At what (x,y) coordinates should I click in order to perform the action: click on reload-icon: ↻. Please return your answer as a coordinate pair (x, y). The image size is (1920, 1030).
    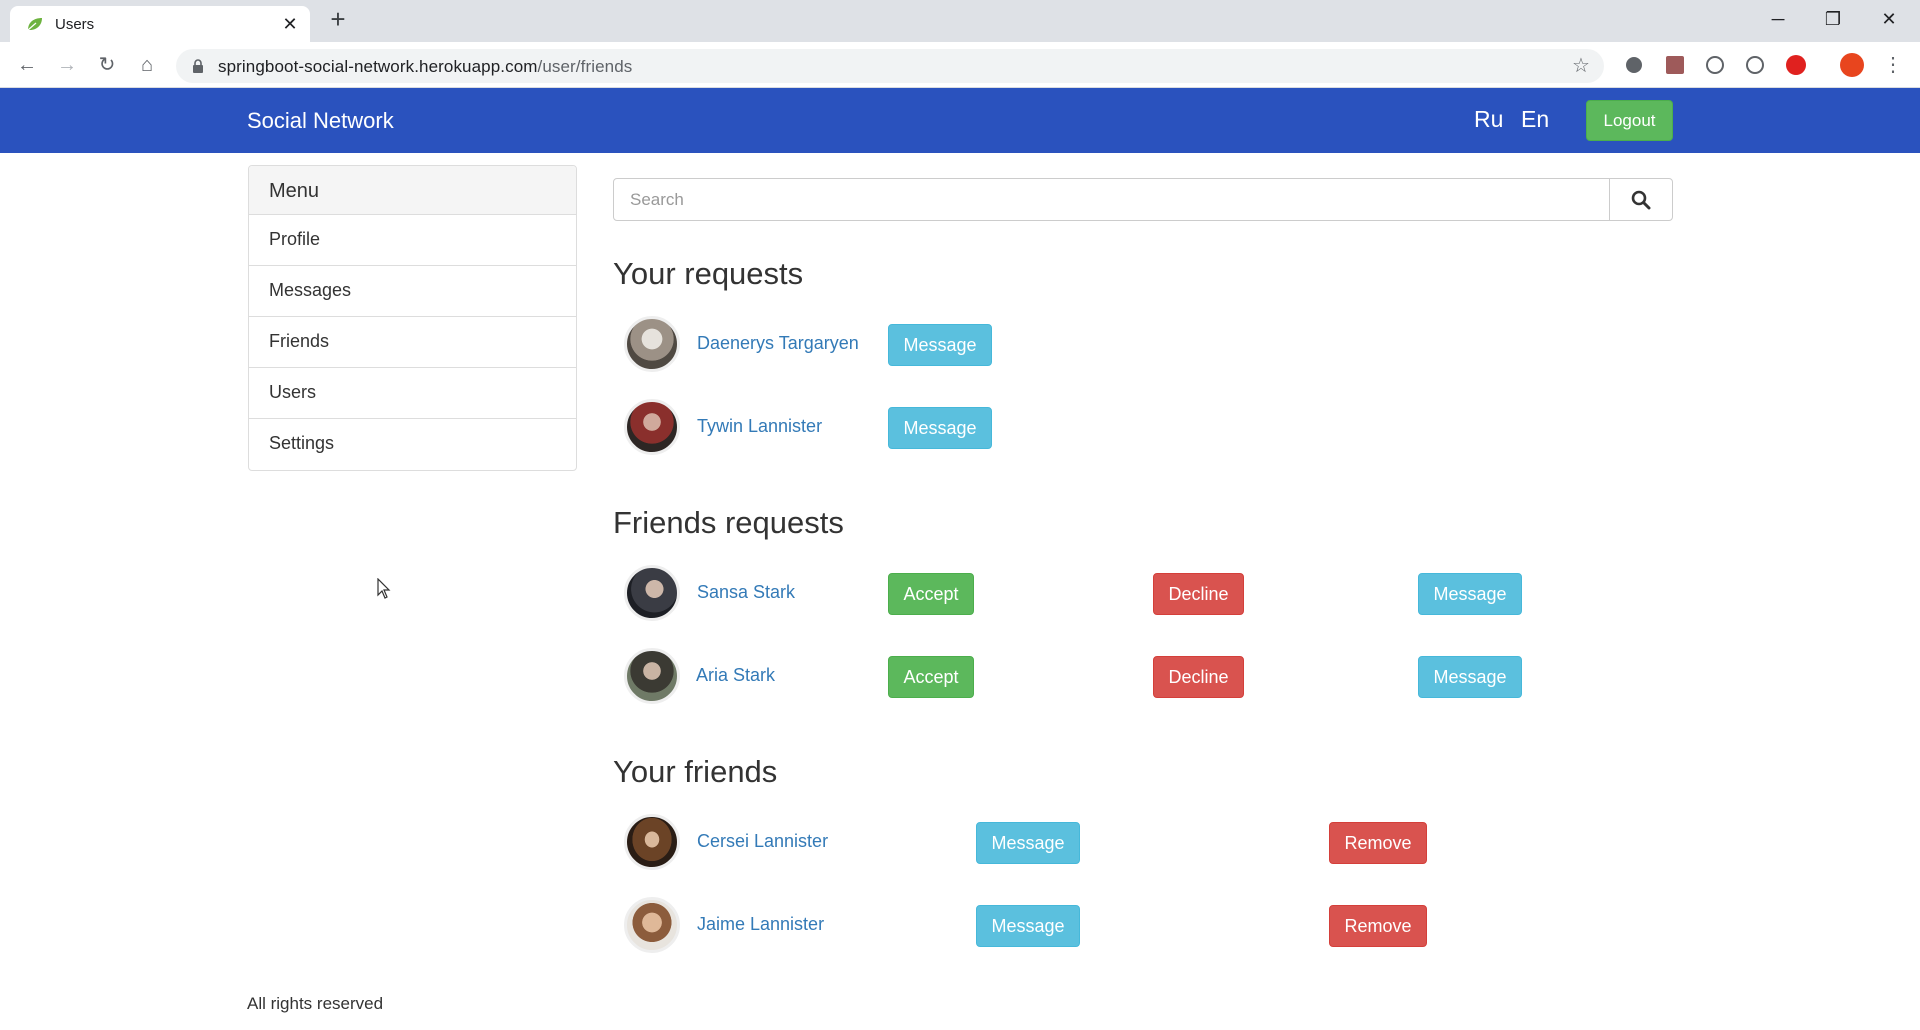
    Looking at the image, I should click on (107, 65).